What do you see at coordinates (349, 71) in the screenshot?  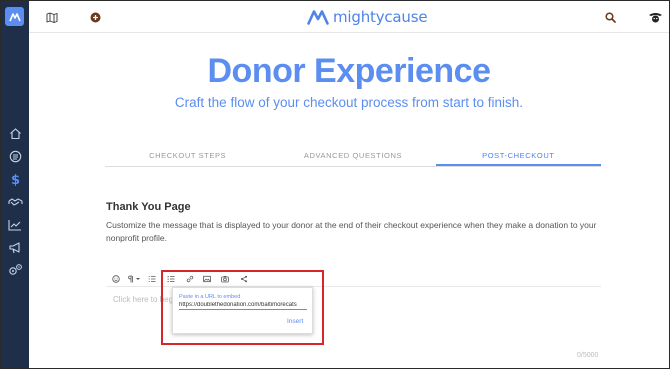 I see `page-title: Donor Experience` at bounding box center [349, 71].